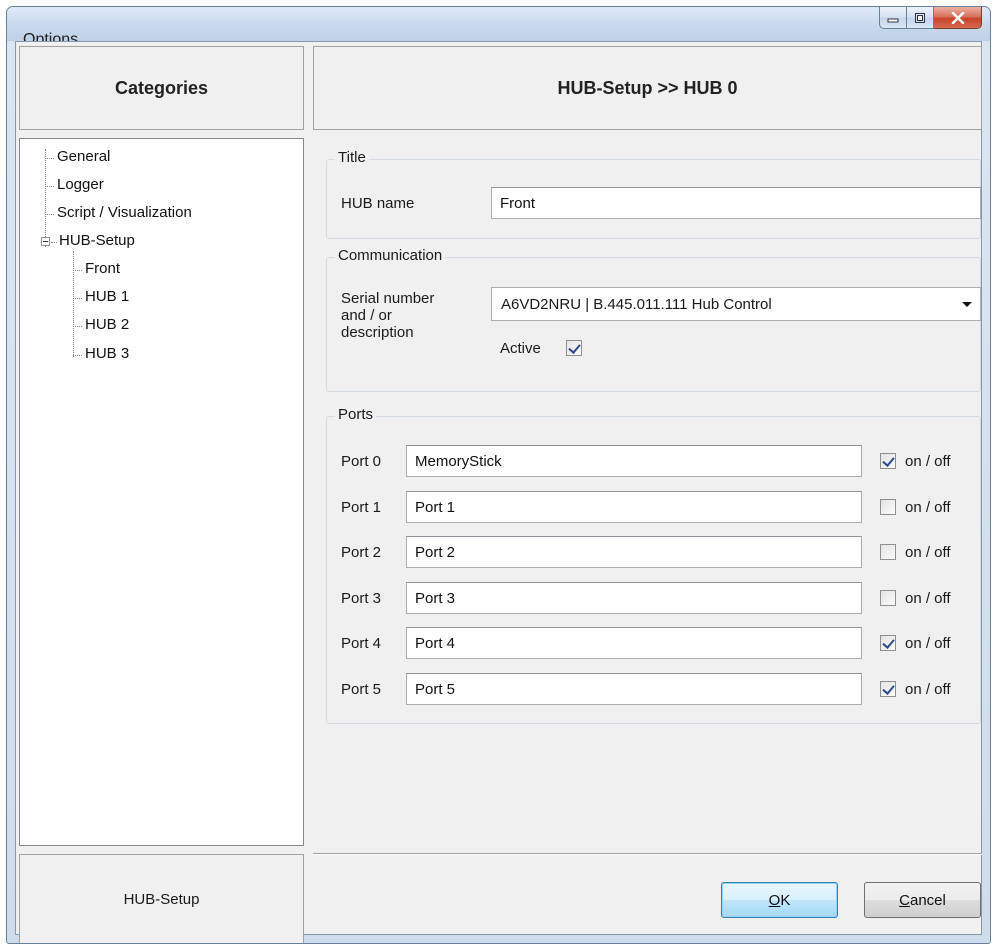  Describe the element at coordinates (904, 900) in the screenshot. I see `cancel-accelerator: C` at that location.